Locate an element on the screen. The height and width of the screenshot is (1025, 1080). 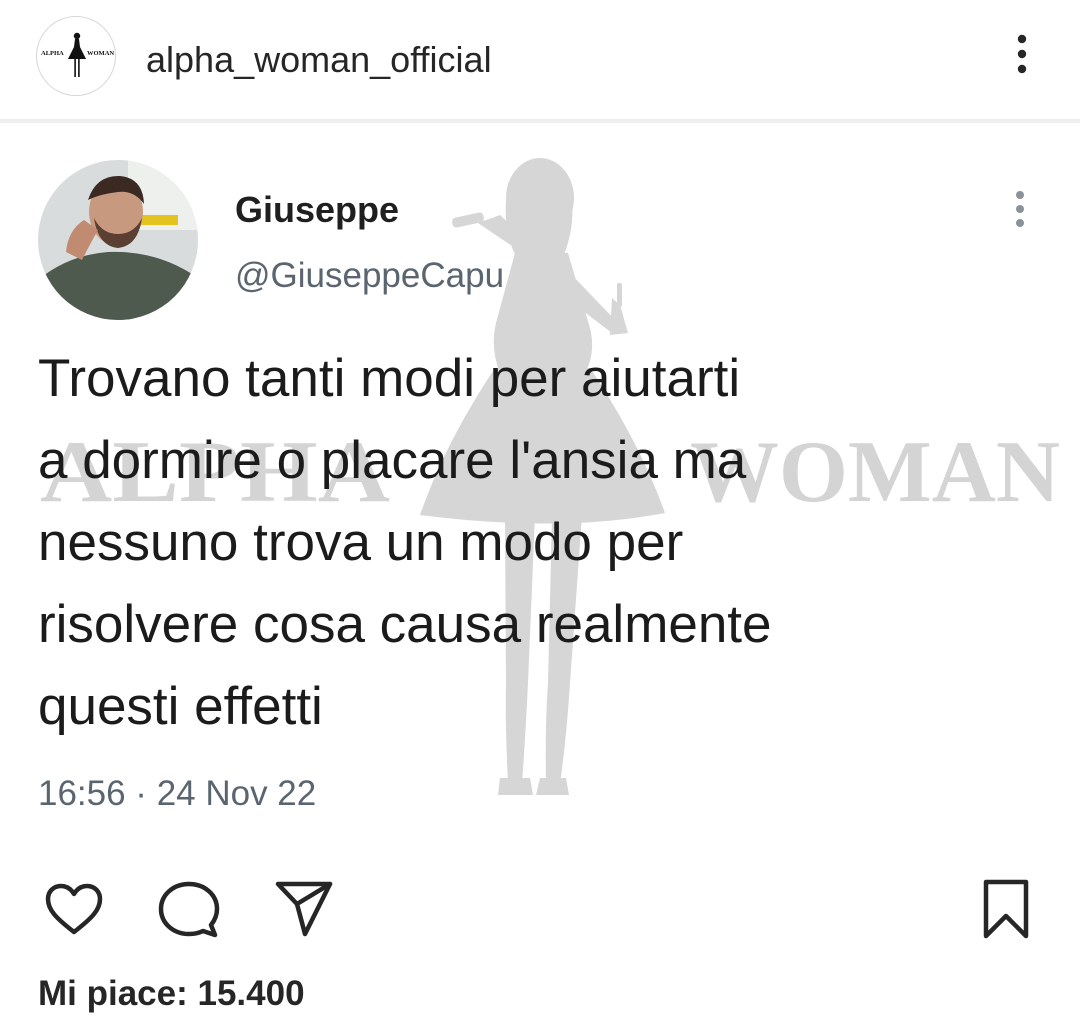
tweet-text-line: questi effetti is located at coordinates (180, 706).